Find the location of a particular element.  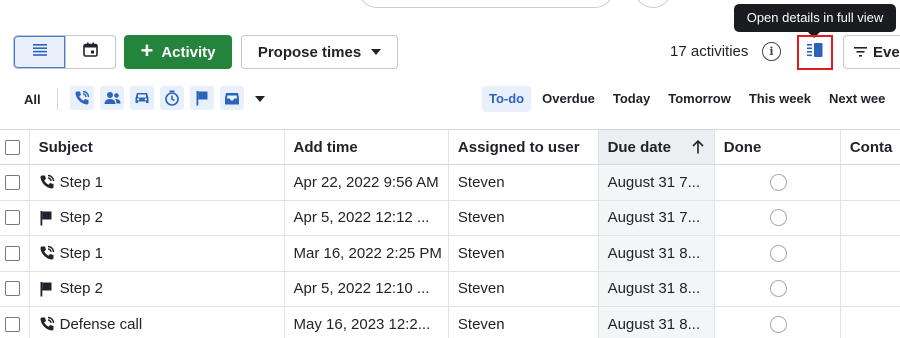

column-header-add-time: Add time is located at coordinates (367, 147).